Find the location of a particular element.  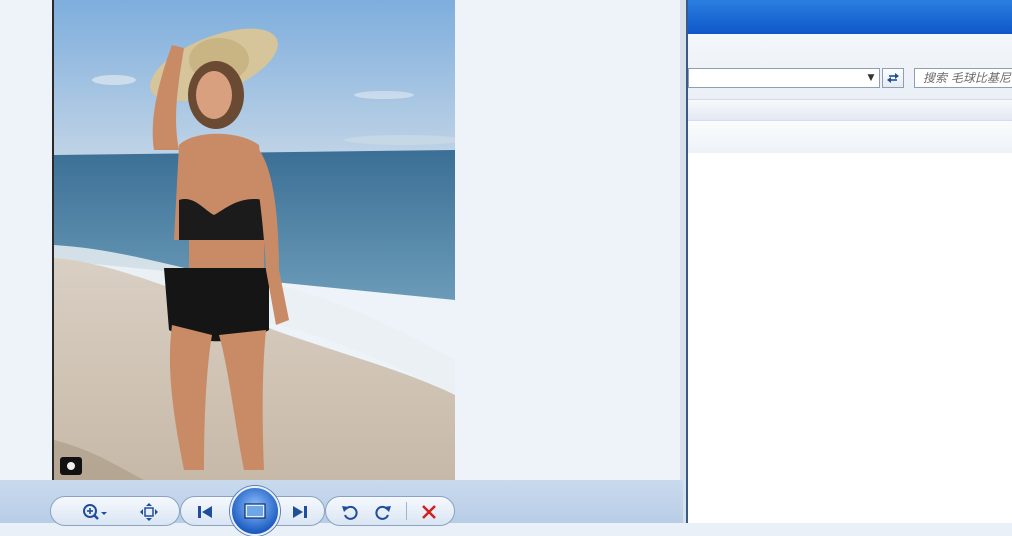

previous-button is located at coordinates (205, 512).